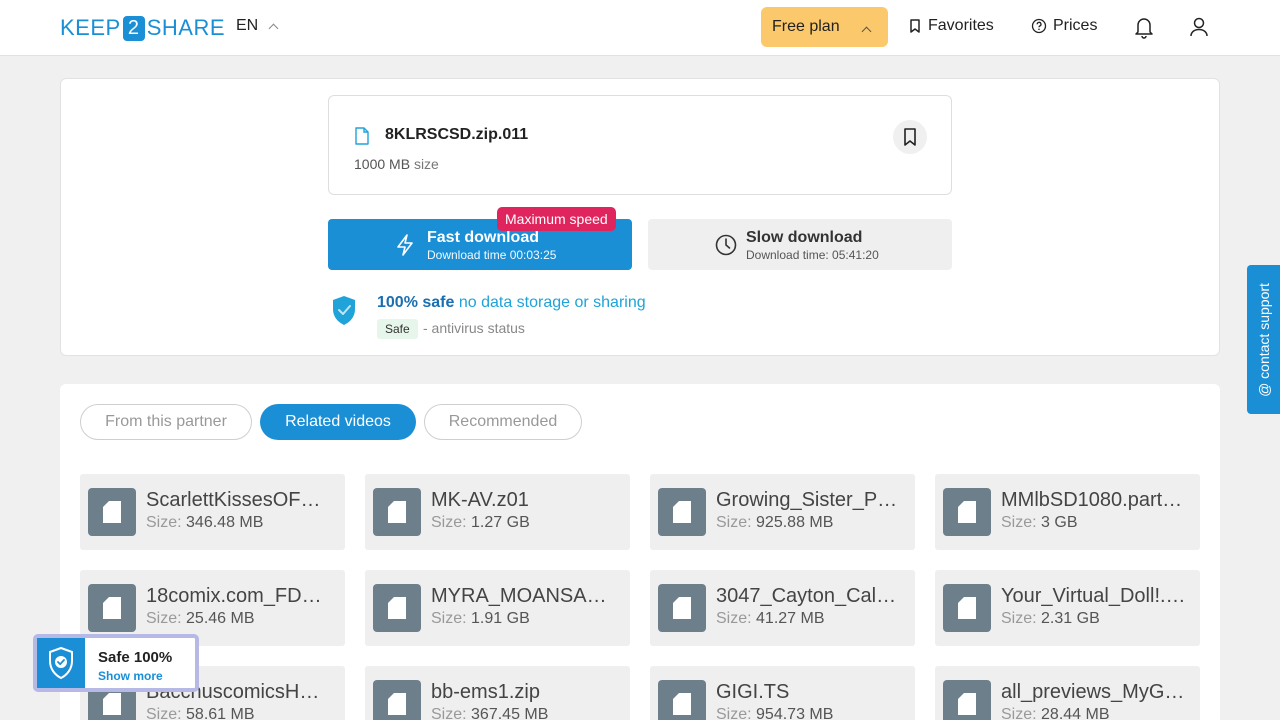 Image resolution: width=1280 pixels, height=720 pixels. I want to click on widget-title: Safe 100%, so click(135, 657).